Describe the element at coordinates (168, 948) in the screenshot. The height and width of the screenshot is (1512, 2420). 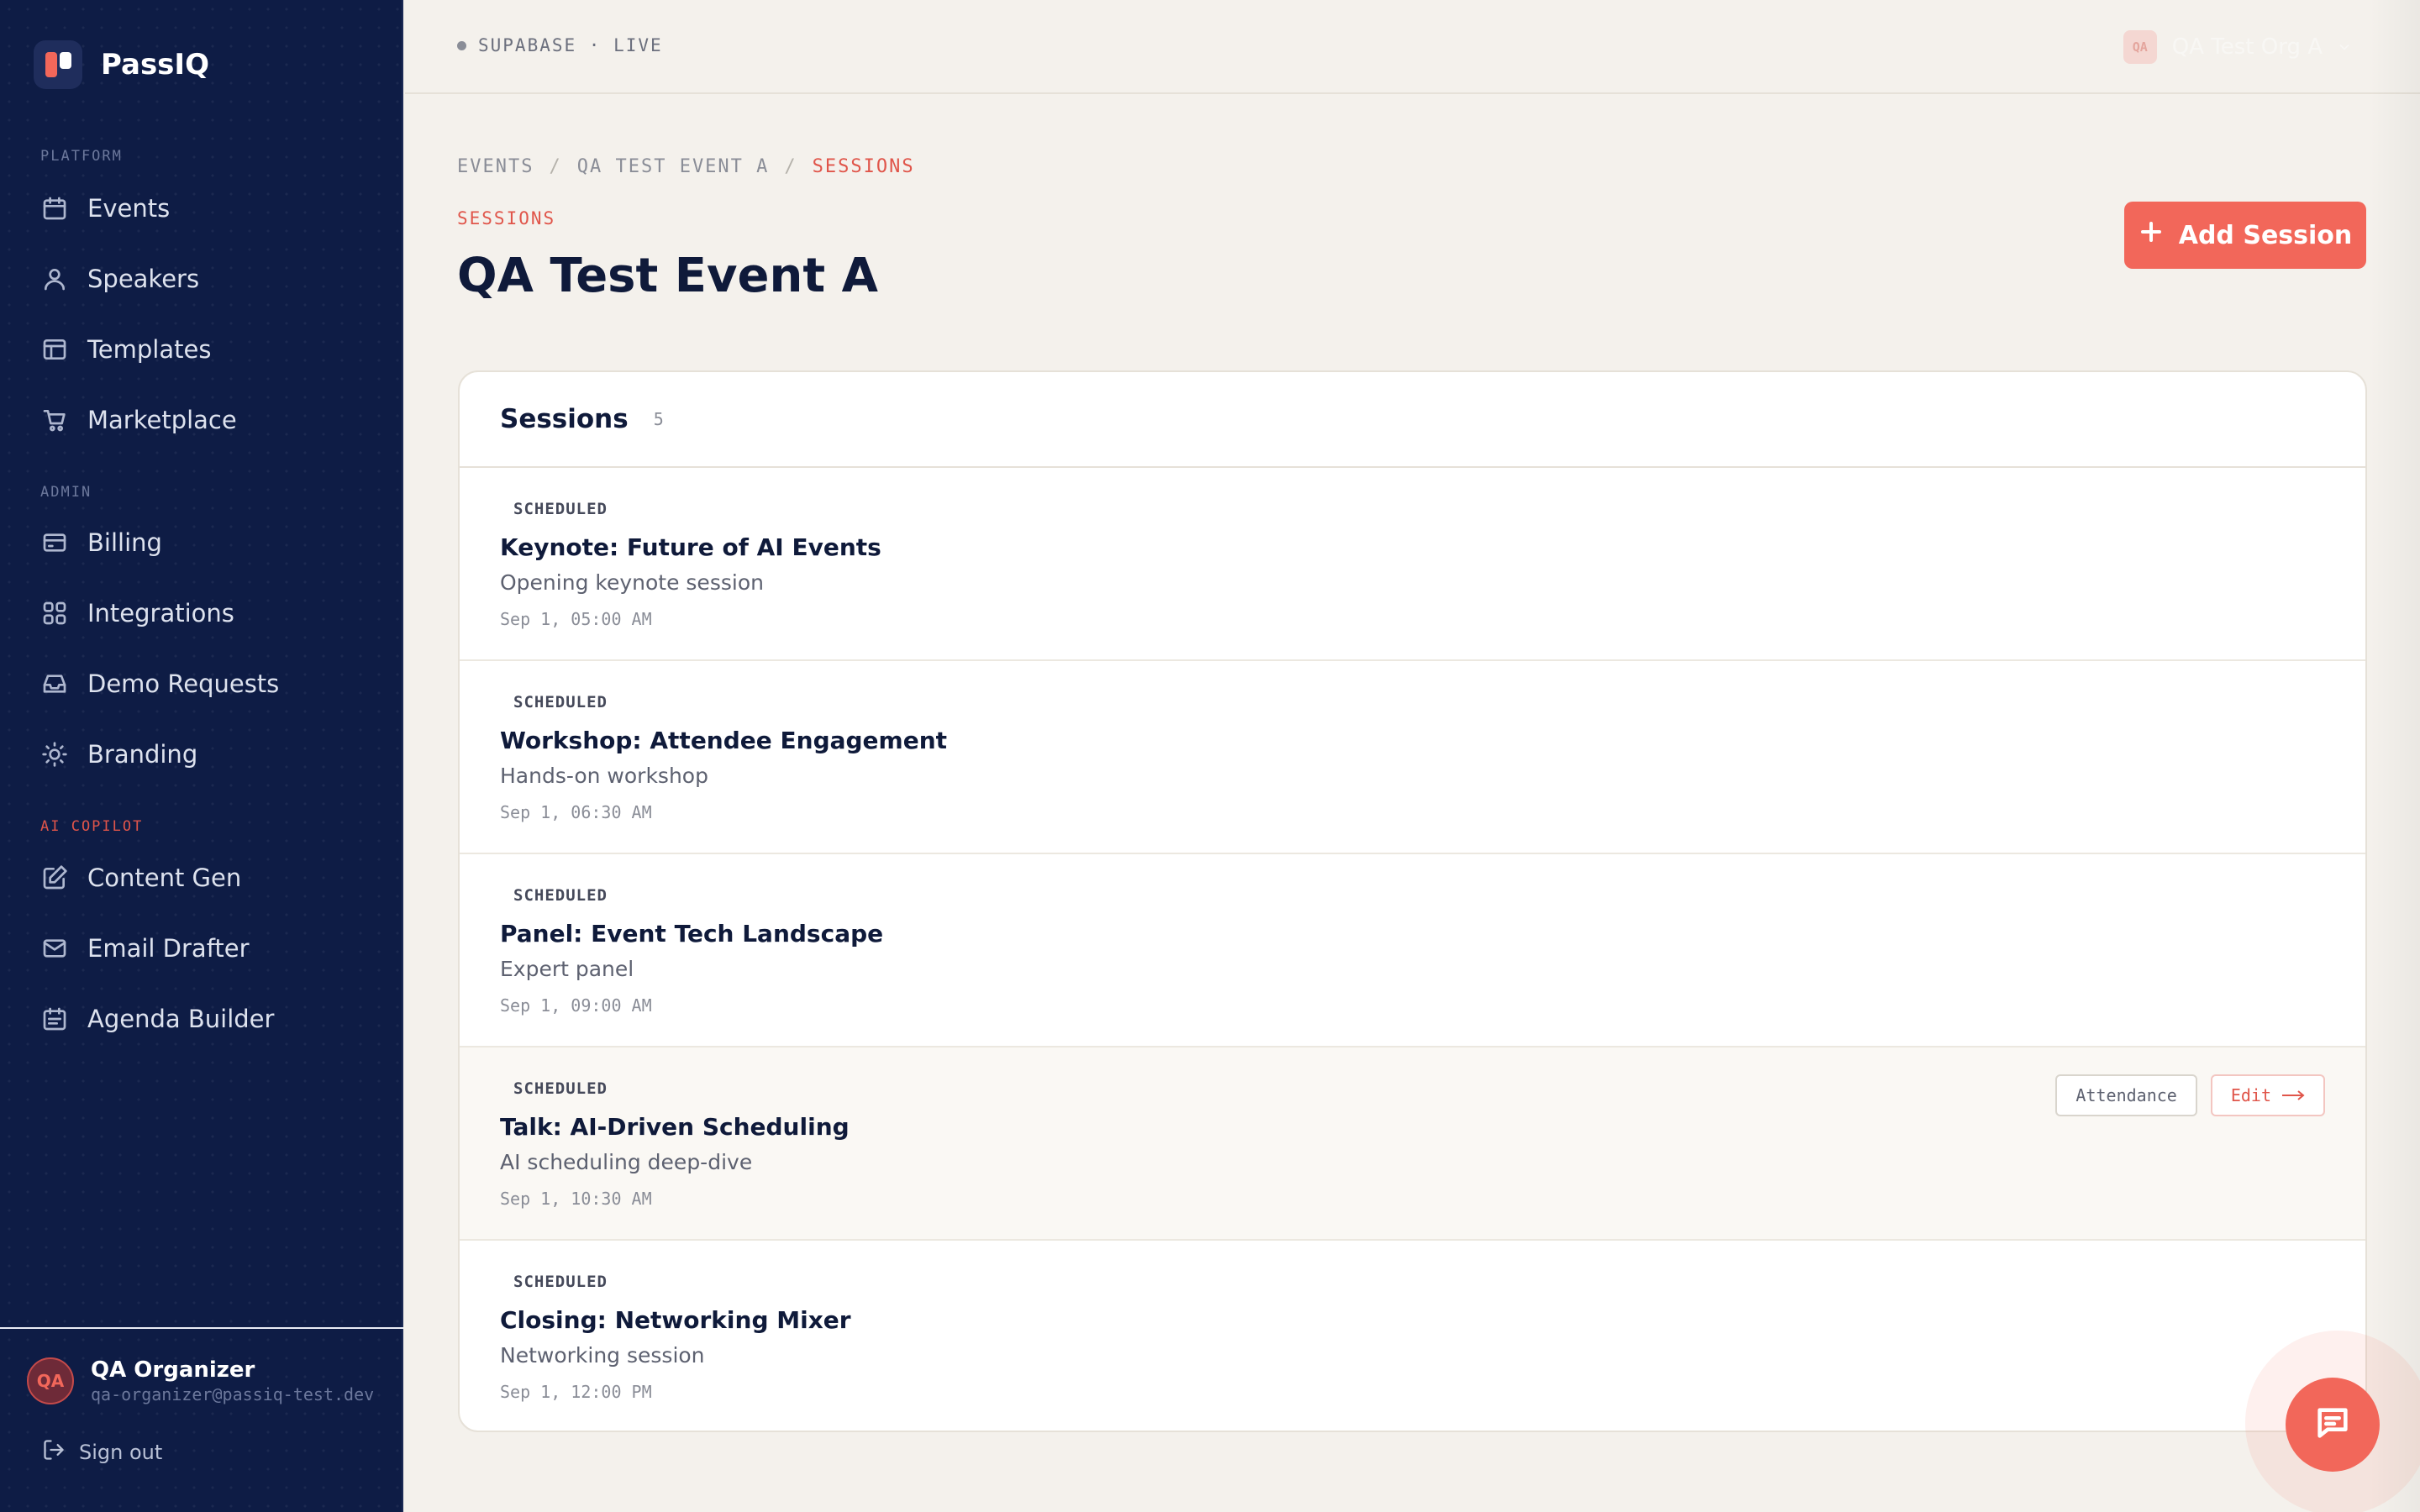
I see `sidebar-item-label: Email Drafter` at that location.